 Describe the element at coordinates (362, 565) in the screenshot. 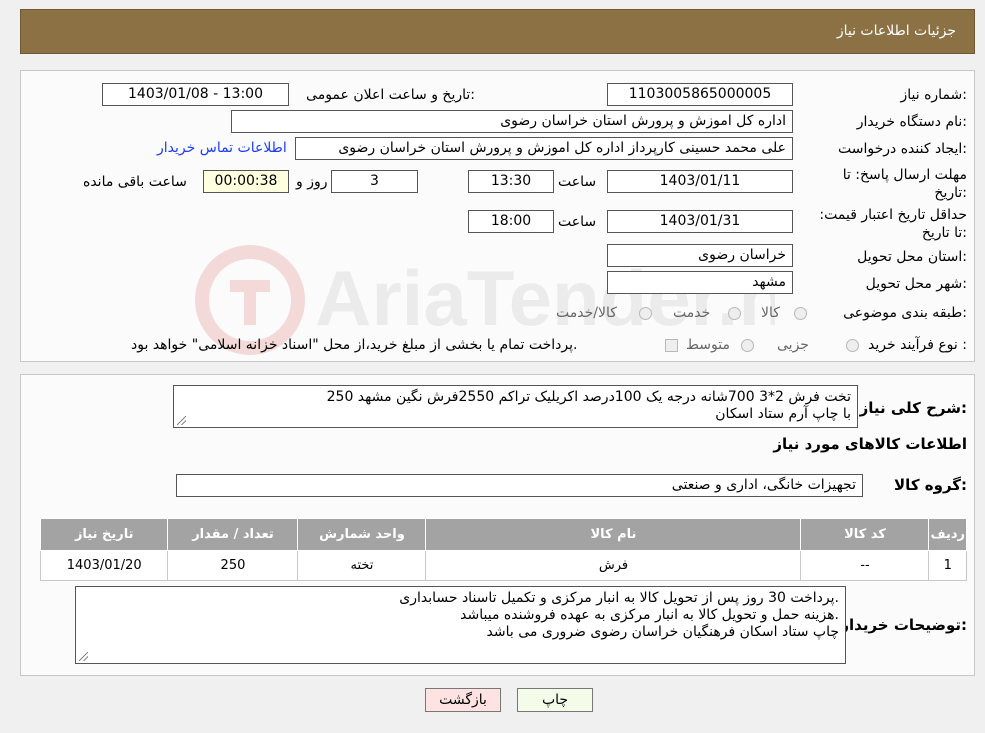

I see `cell-unit: تخته` at that location.